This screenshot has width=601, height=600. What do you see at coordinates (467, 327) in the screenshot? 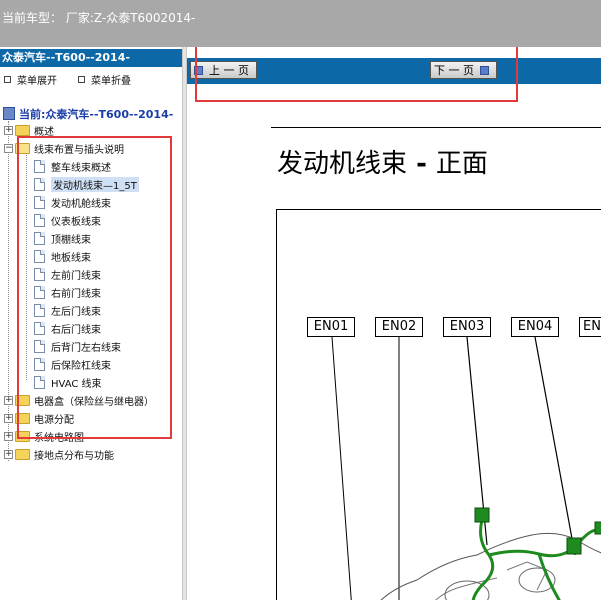
I see `connector-label-en03: EN03` at bounding box center [467, 327].